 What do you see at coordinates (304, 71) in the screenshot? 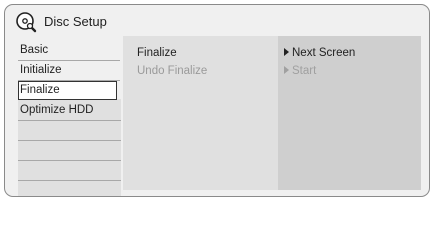
I see `action-label: Start` at bounding box center [304, 71].